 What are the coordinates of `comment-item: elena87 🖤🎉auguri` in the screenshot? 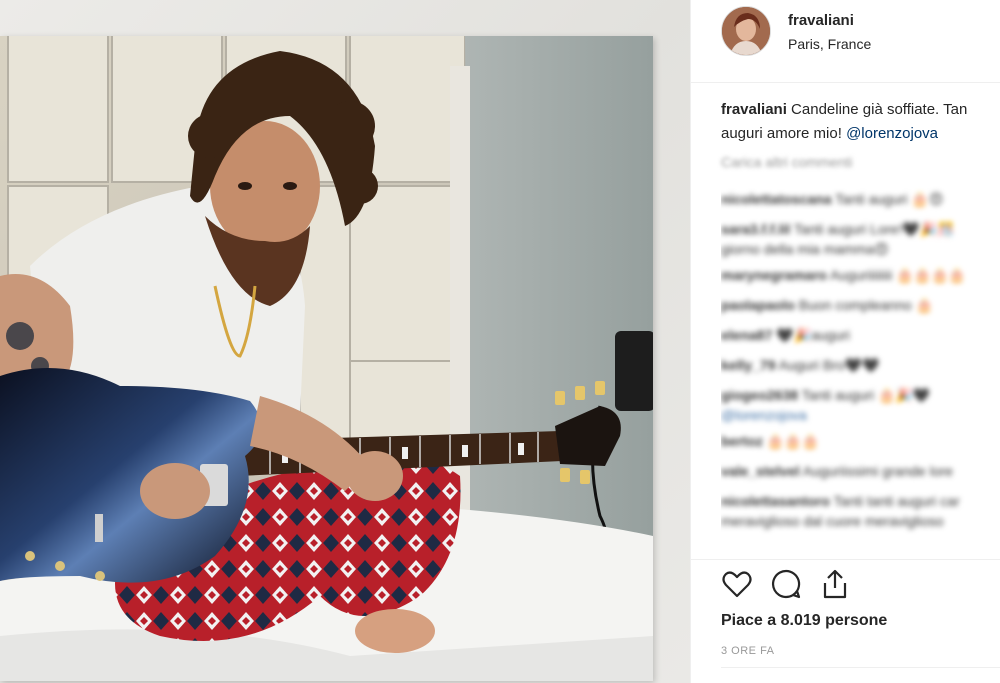 It's located at (860, 335).